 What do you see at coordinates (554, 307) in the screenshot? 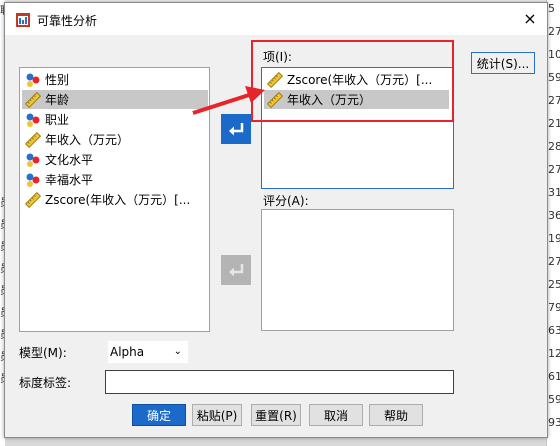
I see `background-cell: 79` at bounding box center [554, 307].